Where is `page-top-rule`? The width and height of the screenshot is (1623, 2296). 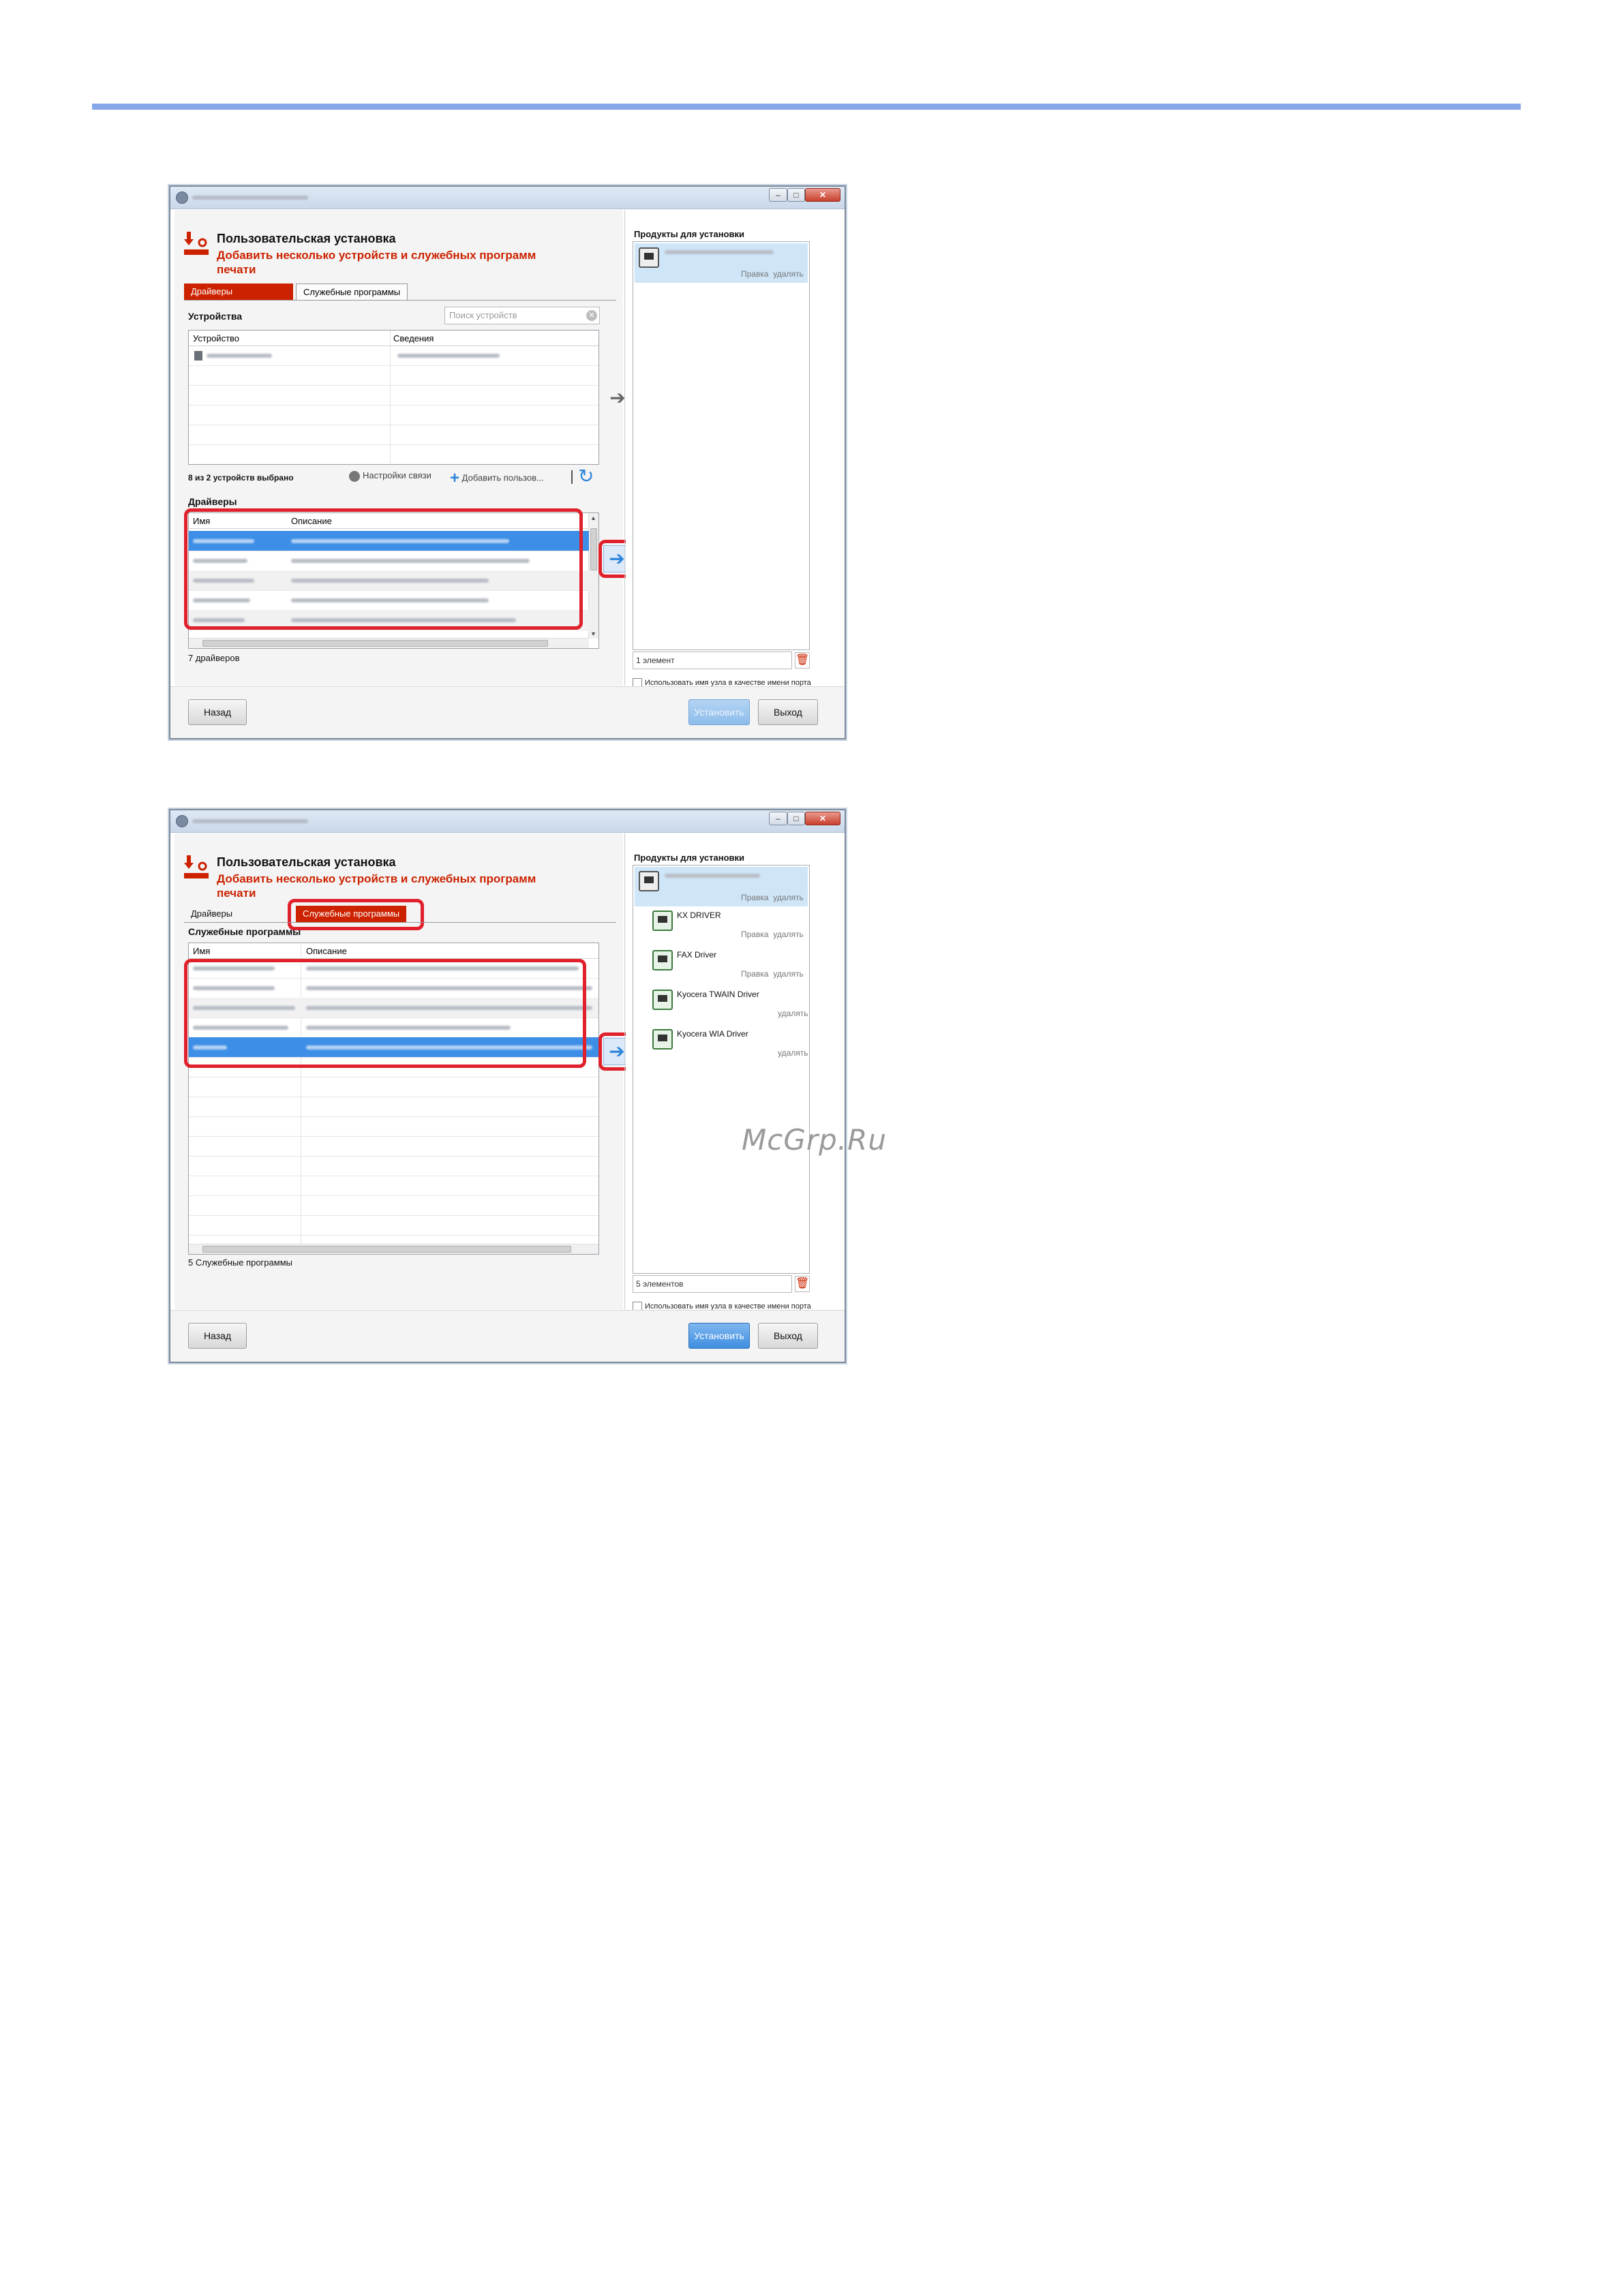 page-top-rule is located at coordinates (807, 107).